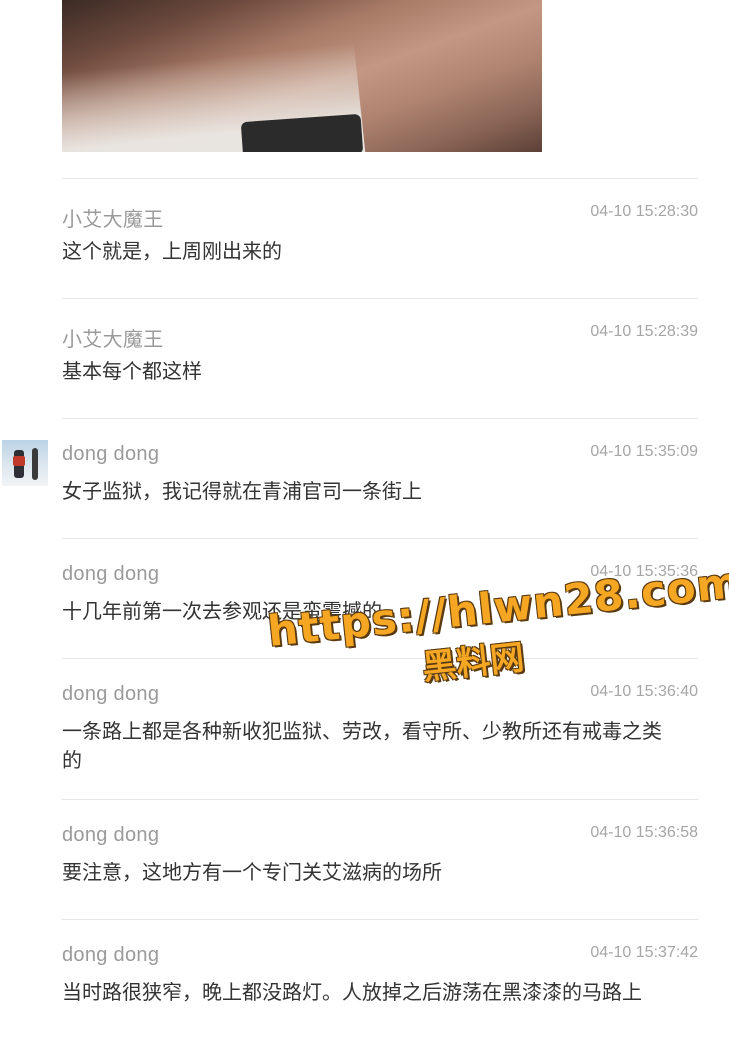  Describe the element at coordinates (380, 358) in the screenshot. I see `message-item: 小艾大魔王 04-10 15:28:39 基本每个都这样` at that location.